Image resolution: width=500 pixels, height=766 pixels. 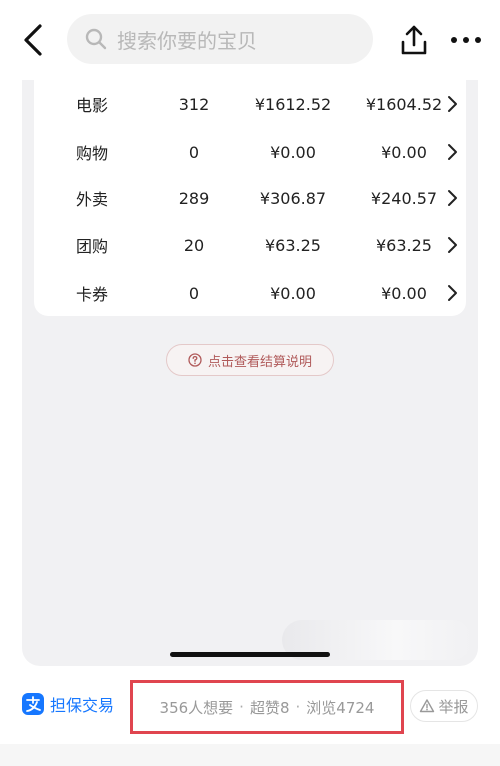 I want to click on item-stats-highlight: 356人想要 · 超赞8 · 浏览4724, so click(x=267, y=707).